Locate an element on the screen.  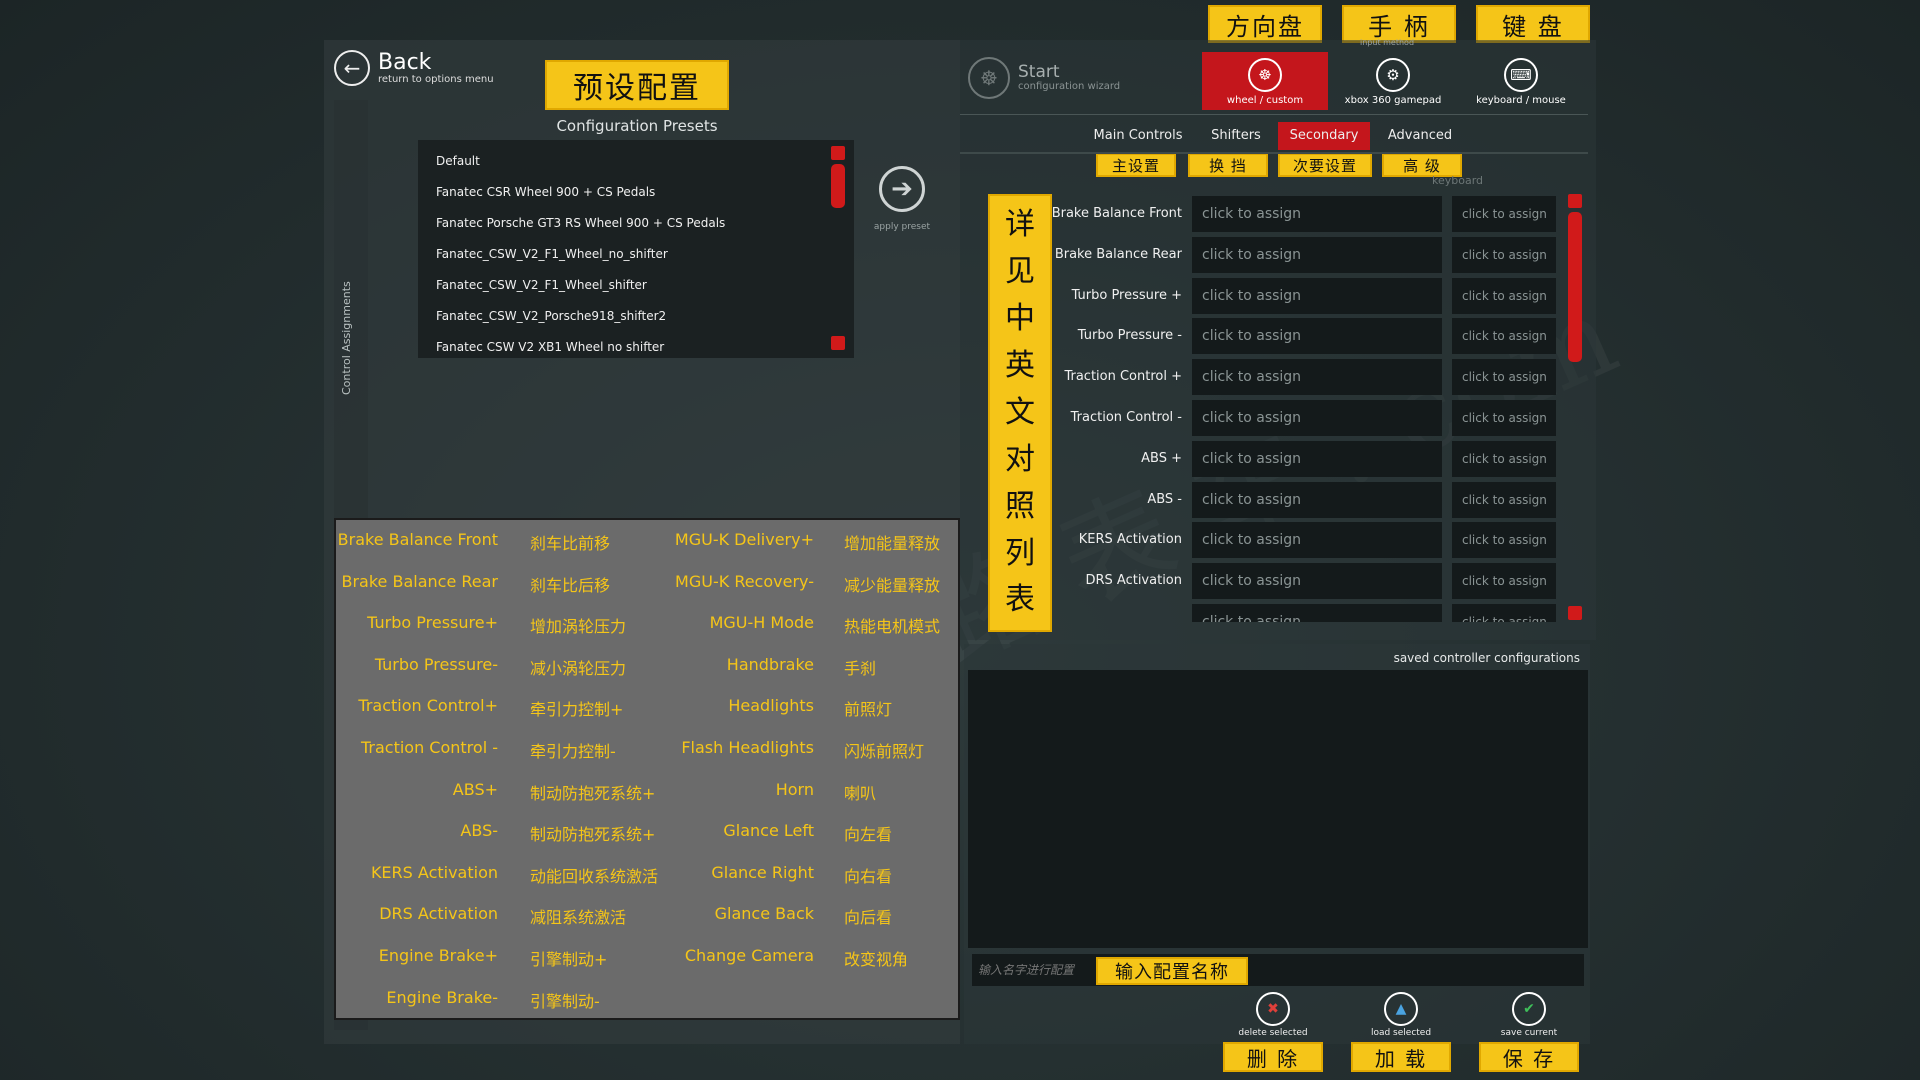
vertical-note-char: 详 is located at coordinates (1020, 225).